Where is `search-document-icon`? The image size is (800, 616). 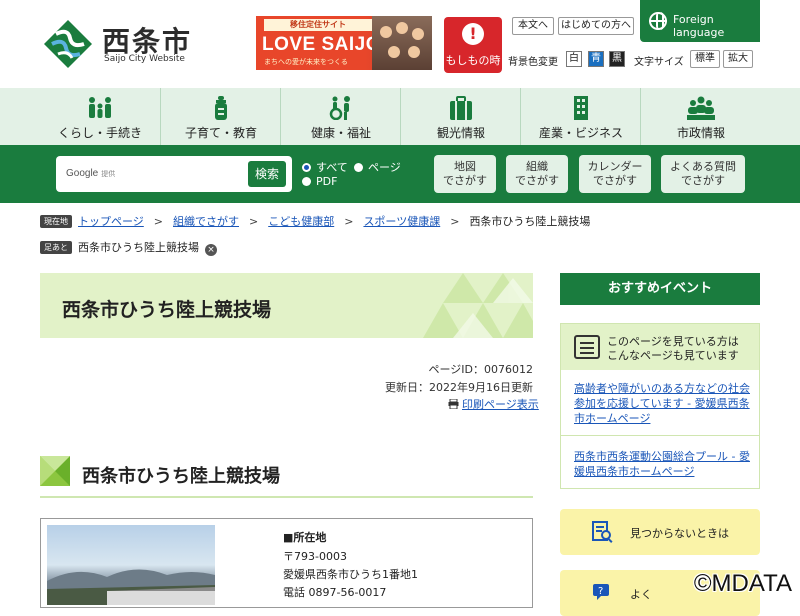 search-document-icon is located at coordinates (603, 532).